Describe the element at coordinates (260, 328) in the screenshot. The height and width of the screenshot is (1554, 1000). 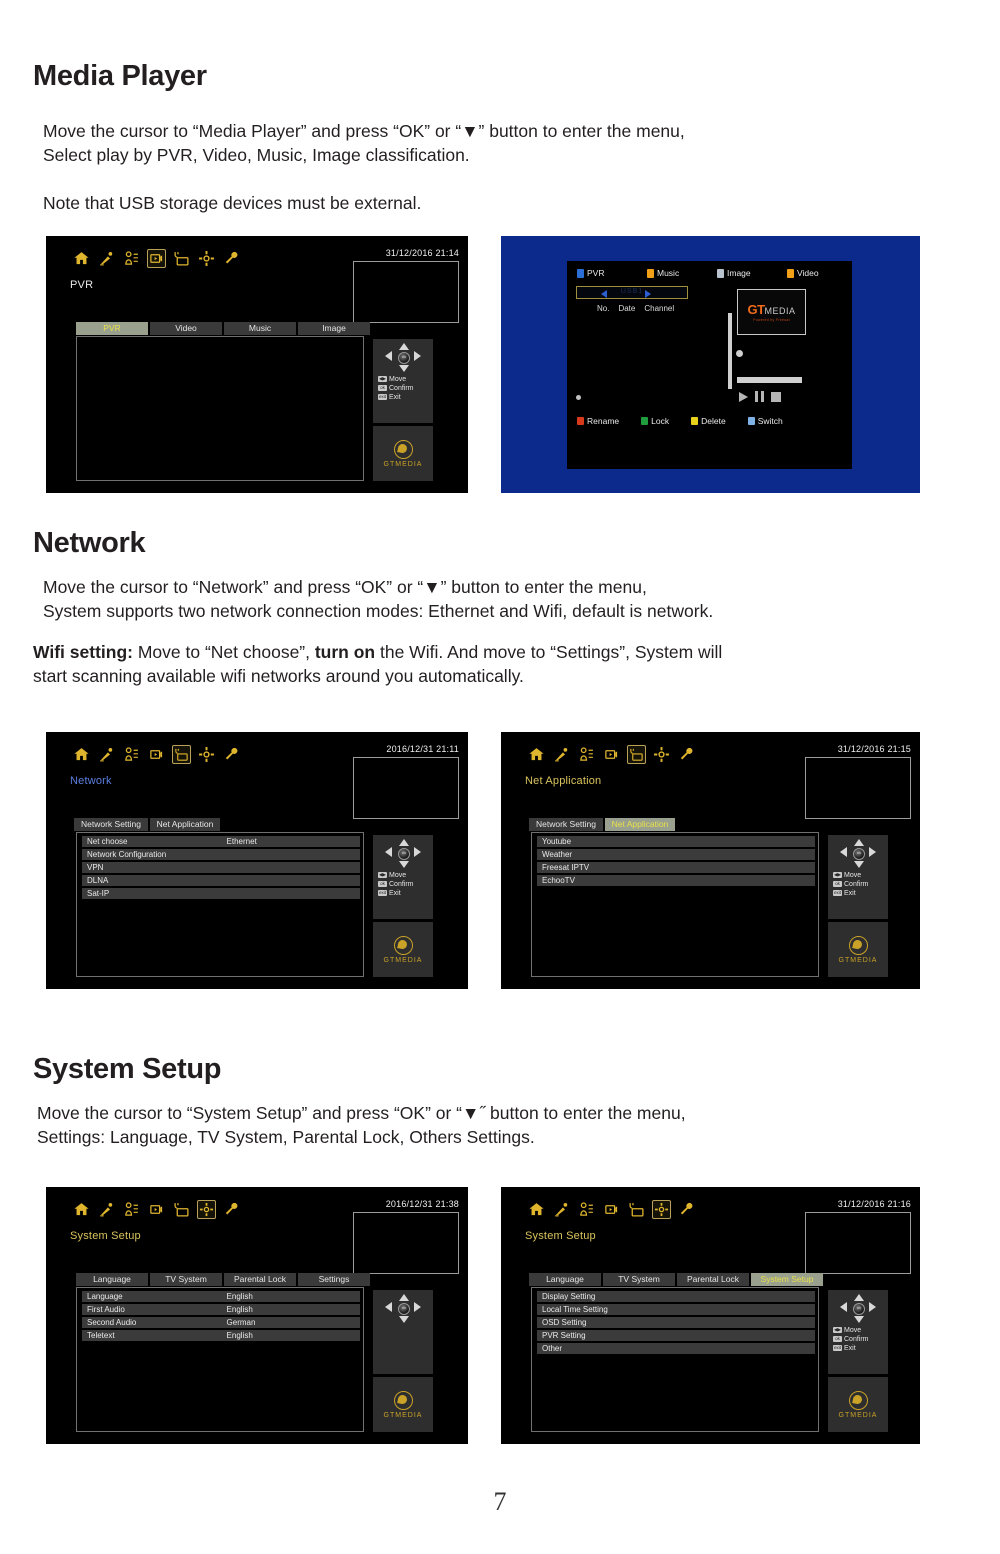
I see `tab-music: Music` at that location.